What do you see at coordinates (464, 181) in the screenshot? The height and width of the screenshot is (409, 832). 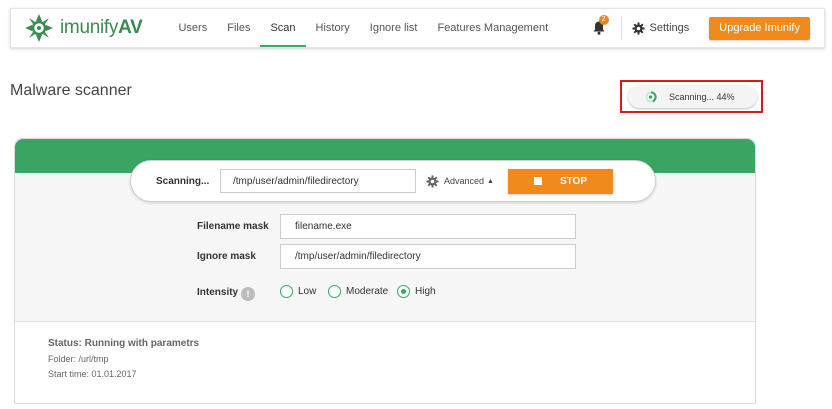 I see `advanced-label: Advanced` at bounding box center [464, 181].